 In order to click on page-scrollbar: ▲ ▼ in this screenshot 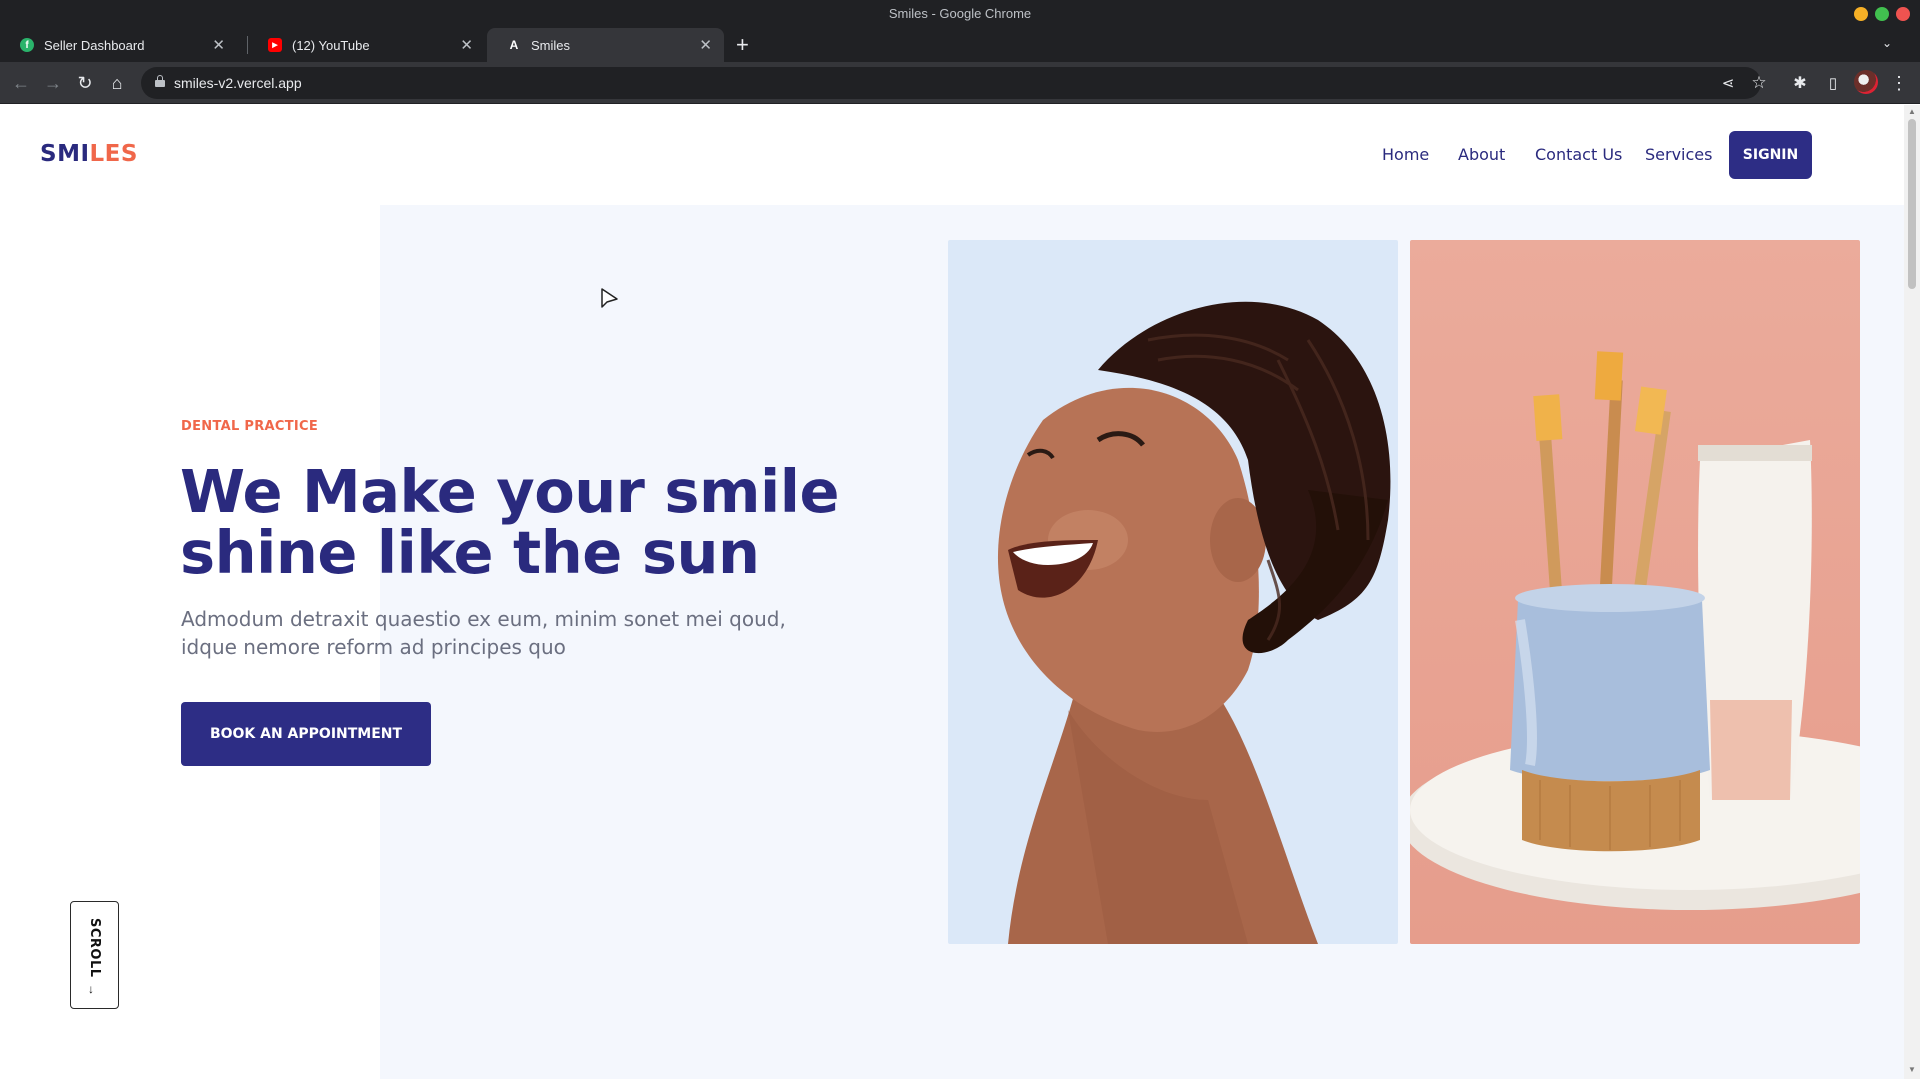, I will do `click(1912, 592)`.